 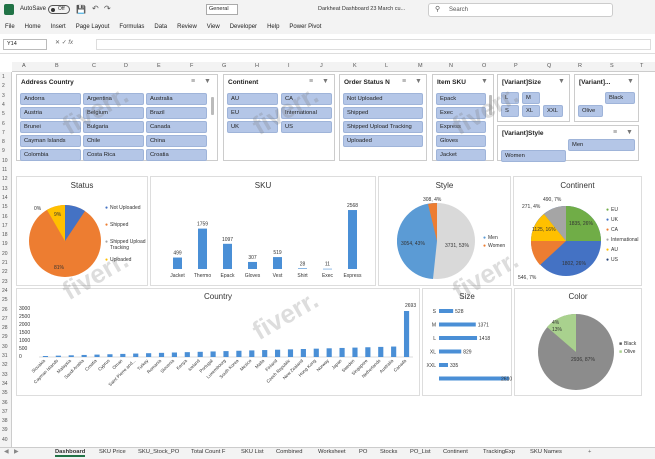 I want to click on slicer-item: Australia, so click(x=176, y=99).